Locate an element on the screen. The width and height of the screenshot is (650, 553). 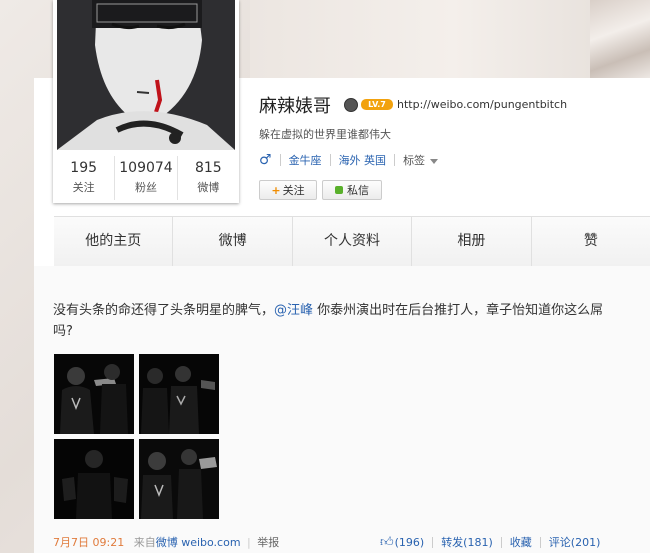
profile-bio: 躲在虚拟的世界里谁都伟大 is located at coordinates (325, 134).